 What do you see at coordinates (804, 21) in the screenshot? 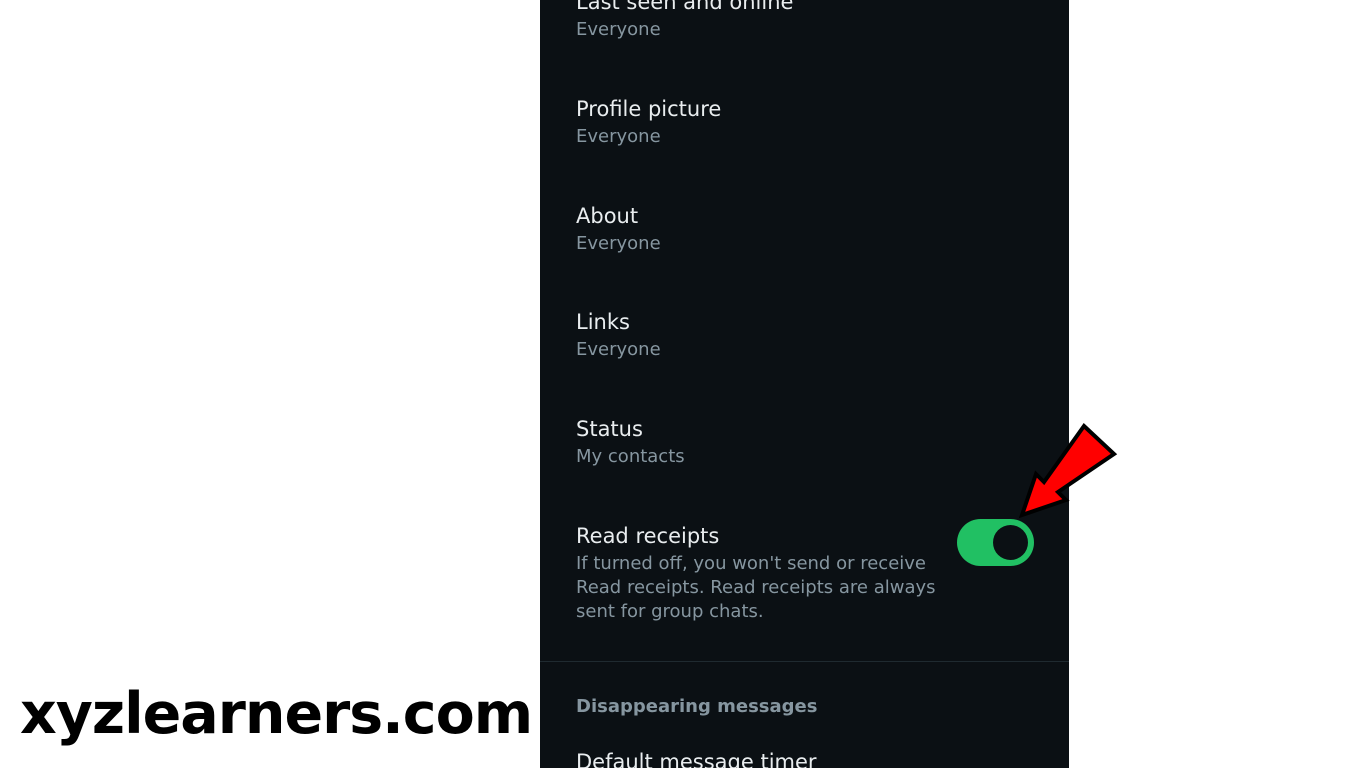
I see `setting-last-seen: Last seen and online Everyone` at bounding box center [804, 21].